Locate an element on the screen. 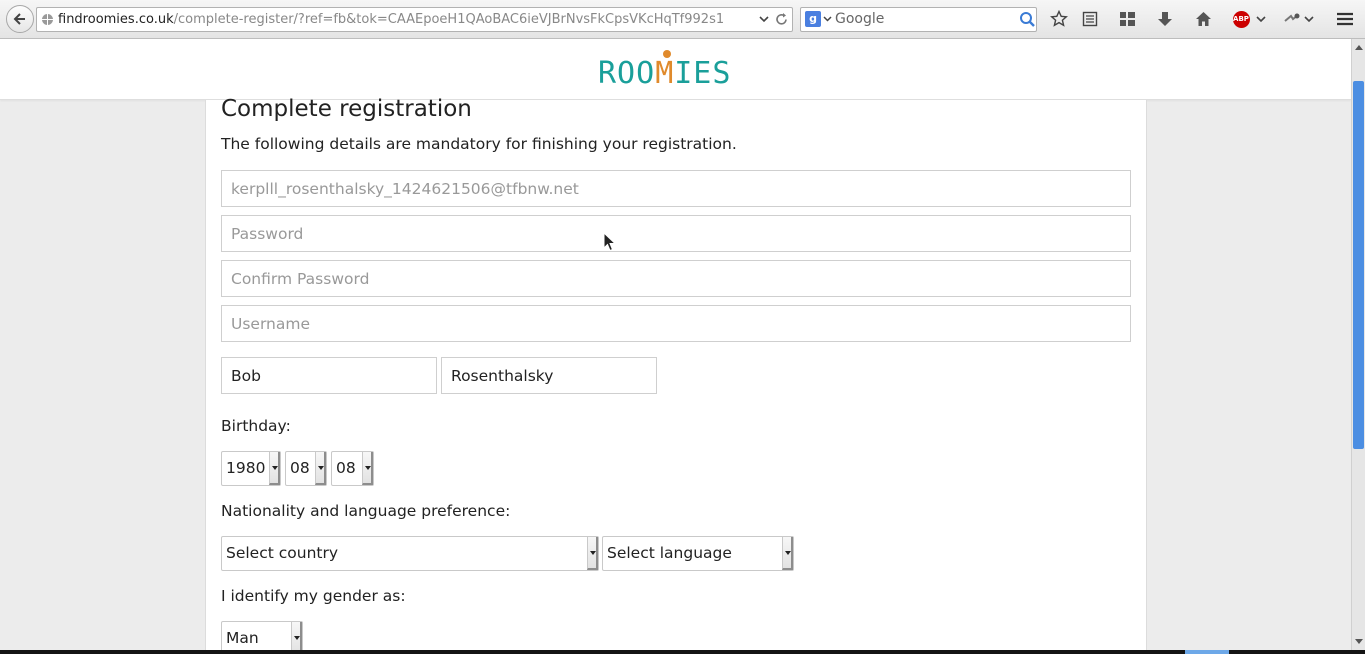 The image size is (1365, 654). search-bar: g is located at coordinates (918, 19).